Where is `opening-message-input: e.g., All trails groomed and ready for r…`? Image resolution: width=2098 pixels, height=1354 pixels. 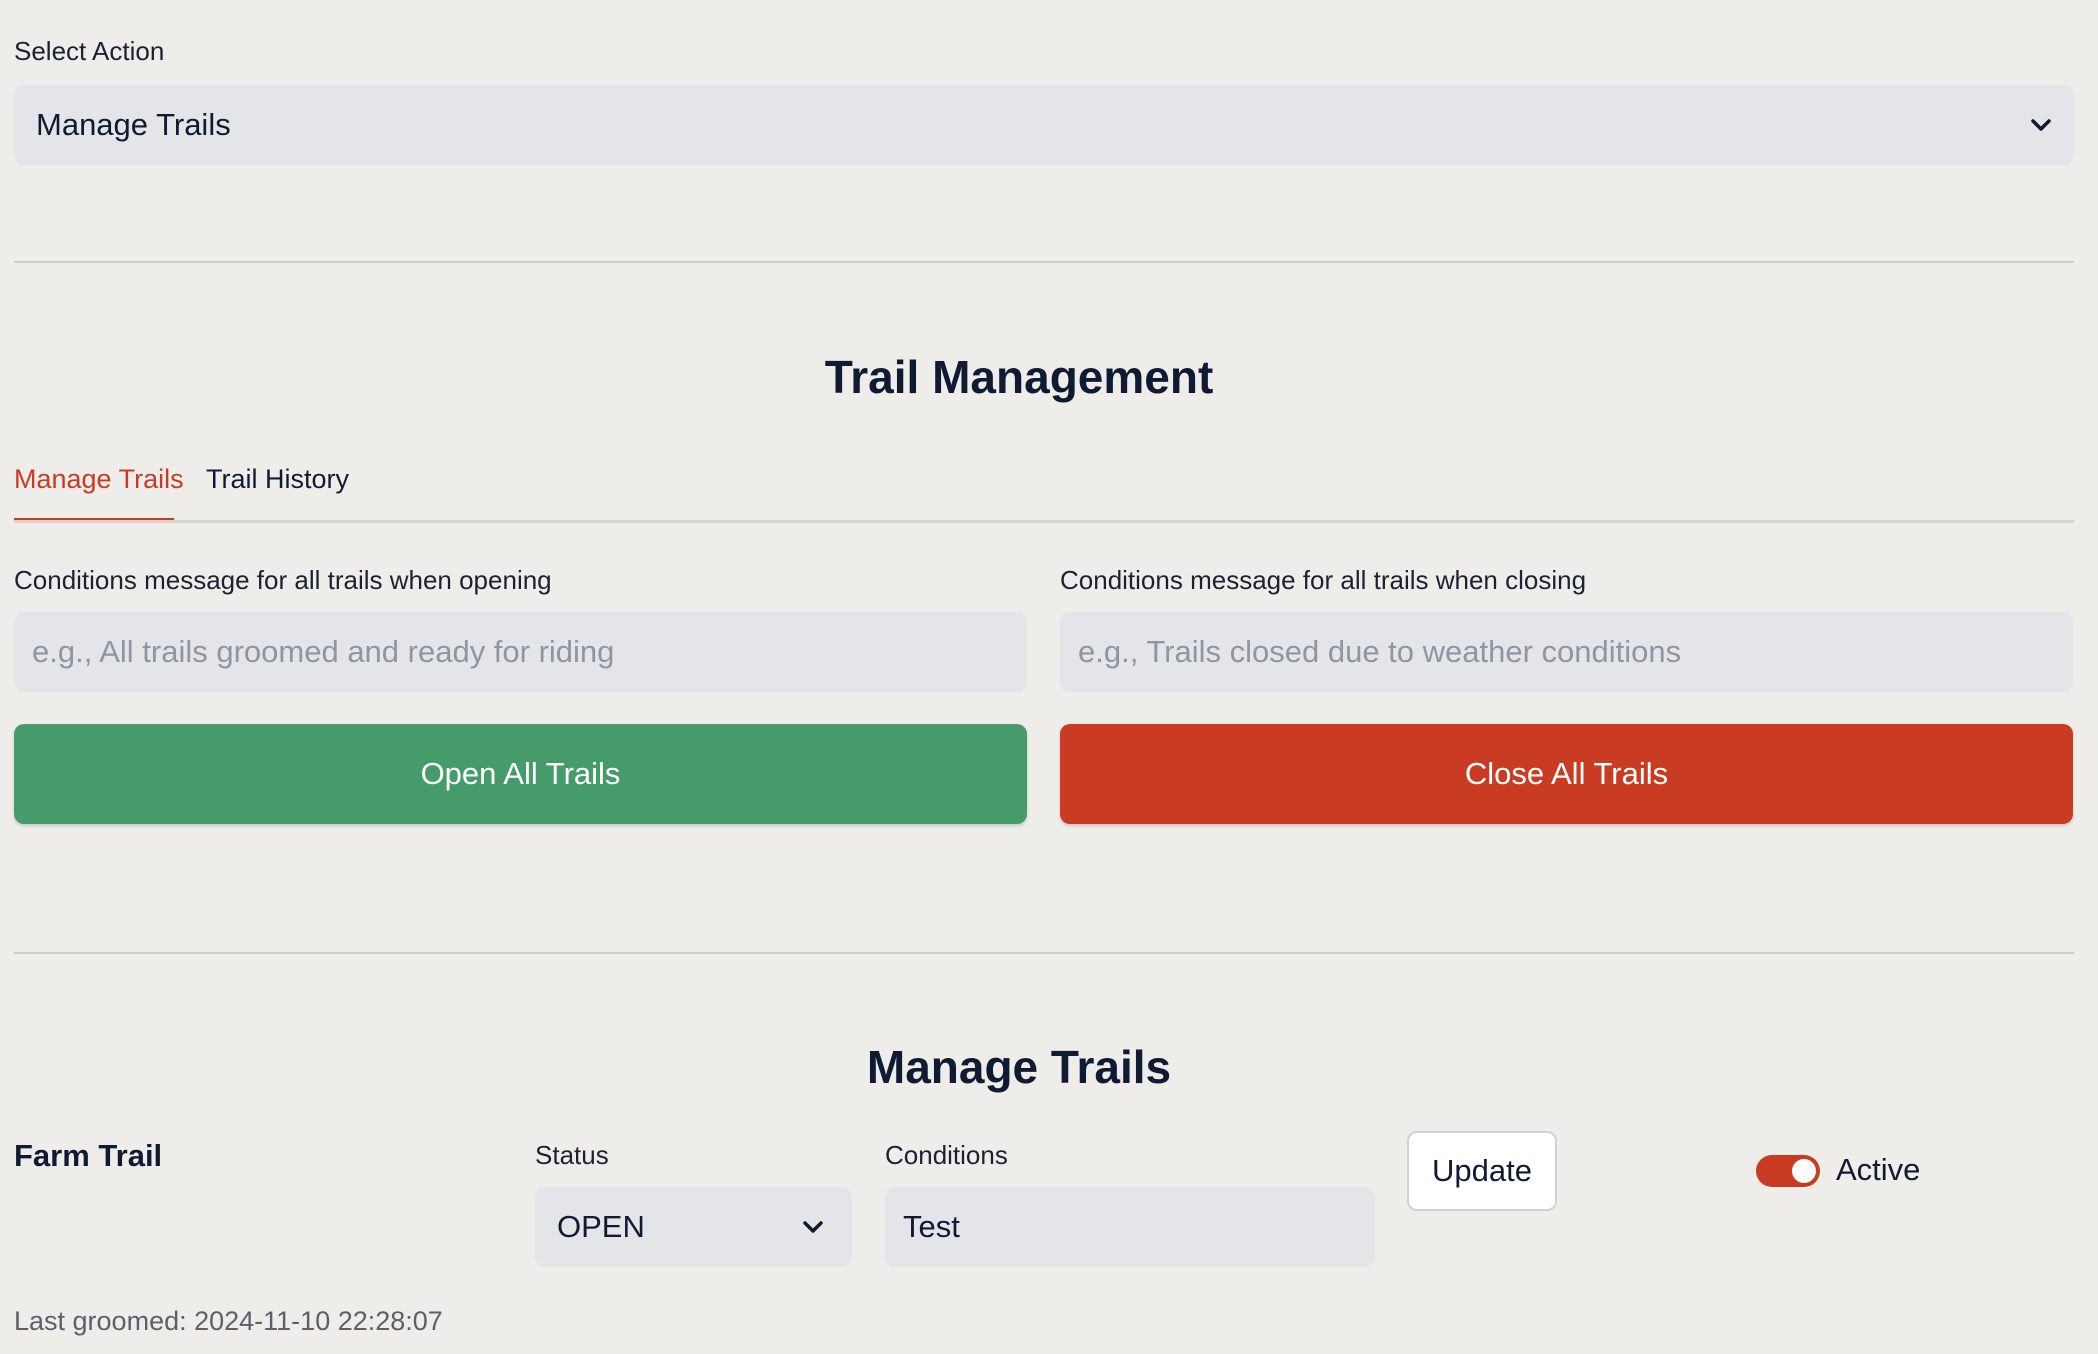
opening-message-input: e.g., All trails groomed and ready for r… is located at coordinates (520, 652).